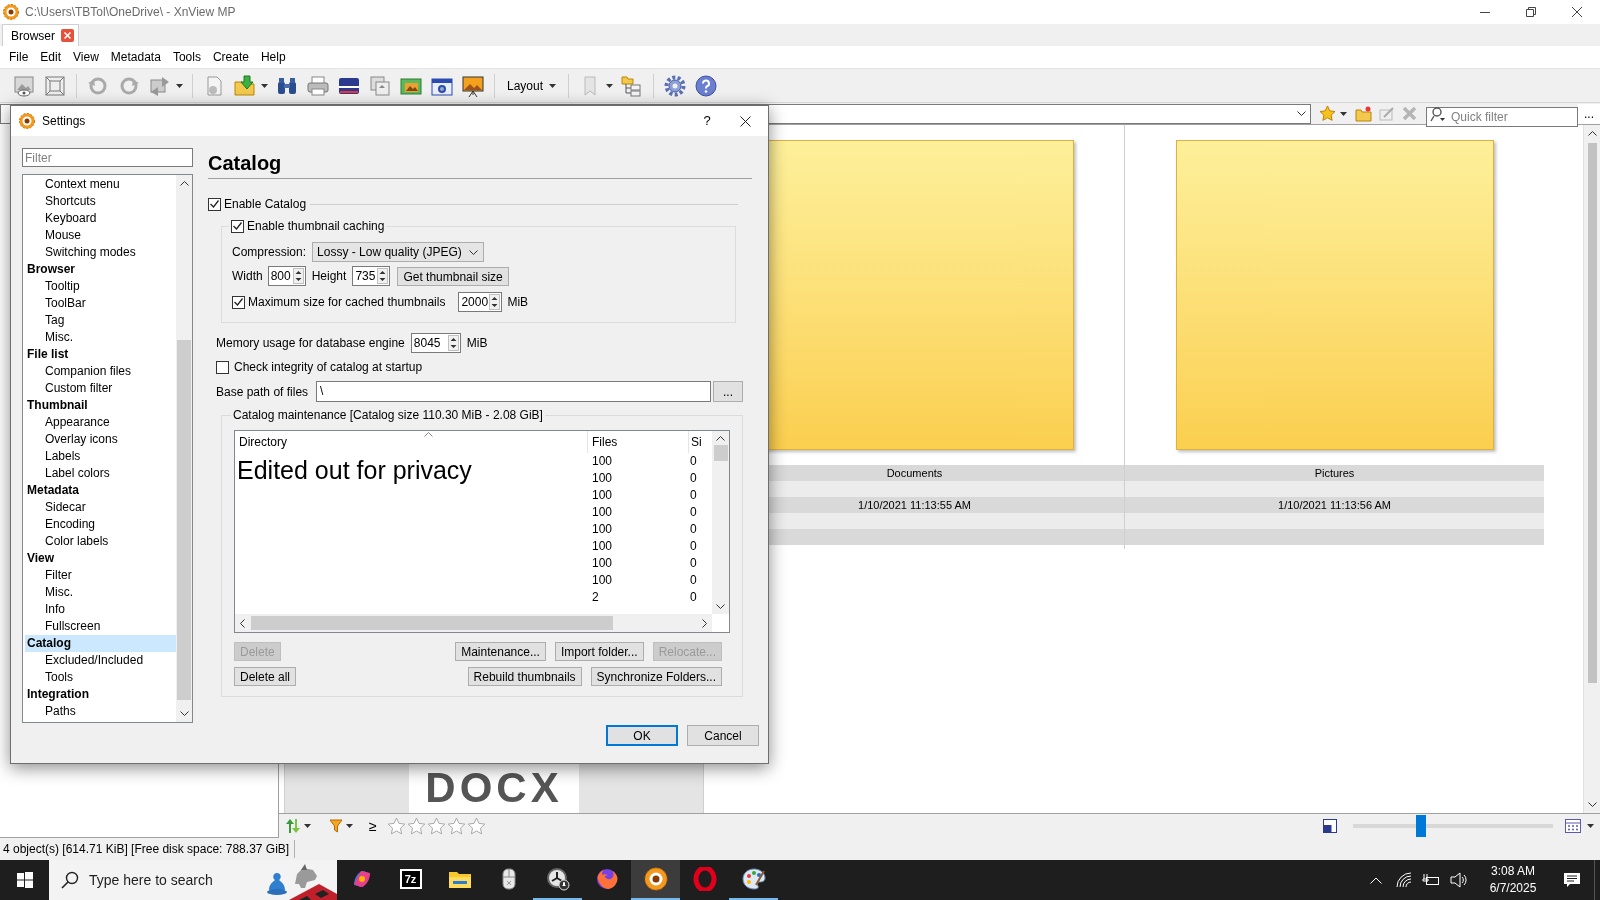 The width and height of the screenshot is (1600, 900). What do you see at coordinates (637, 442) in the screenshot?
I see `column-header: Files` at bounding box center [637, 442].